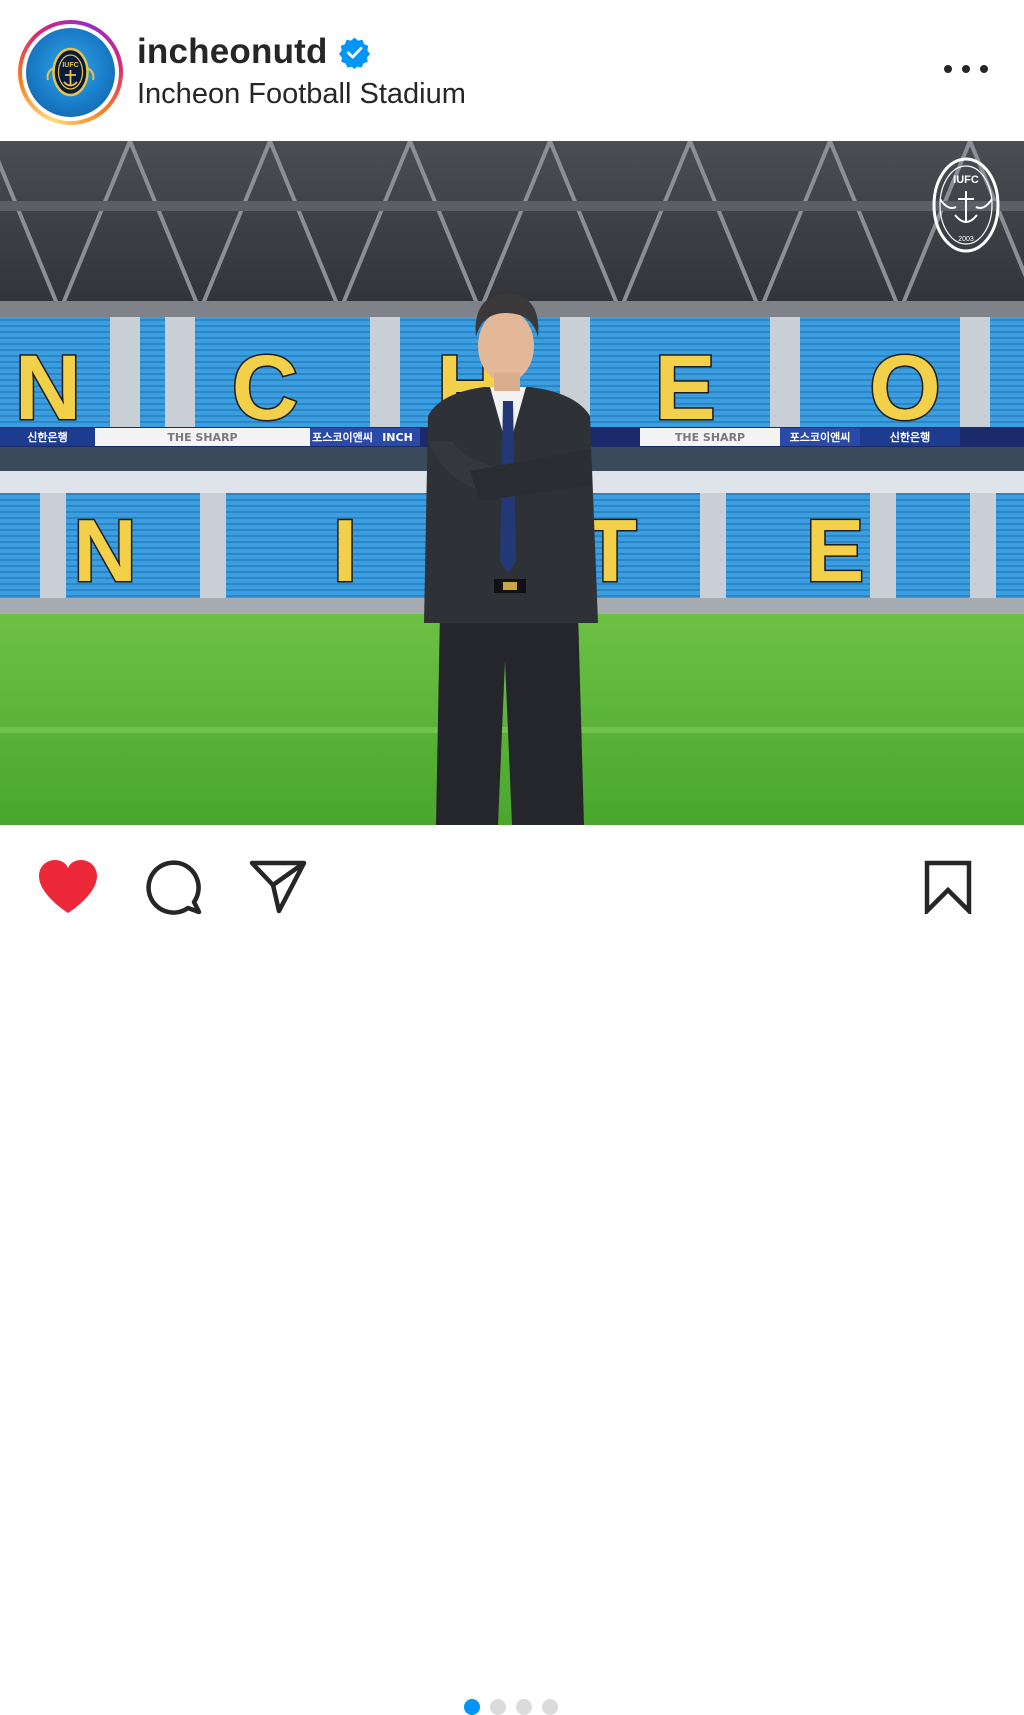 The height and width of the screenshot is (1715, 1024). What do you see at coordinates (948, 69) in the screenshot?
I see `more-options-icon` at bounding box center [948, 69].